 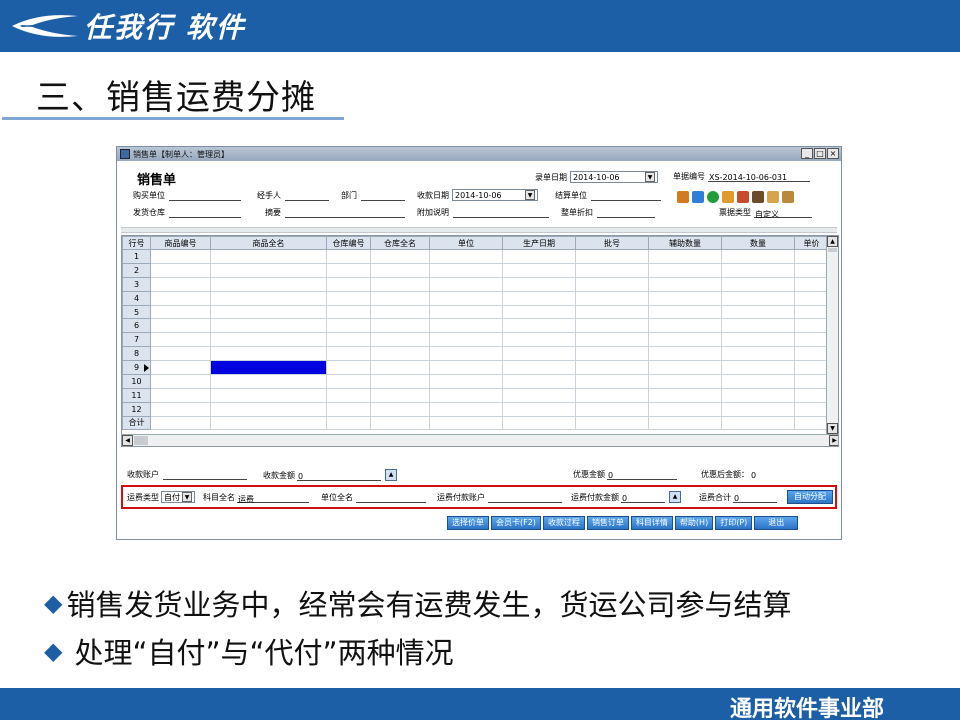 I want to click on collapse-up-icon: ▲, so click(x=675, y=497).